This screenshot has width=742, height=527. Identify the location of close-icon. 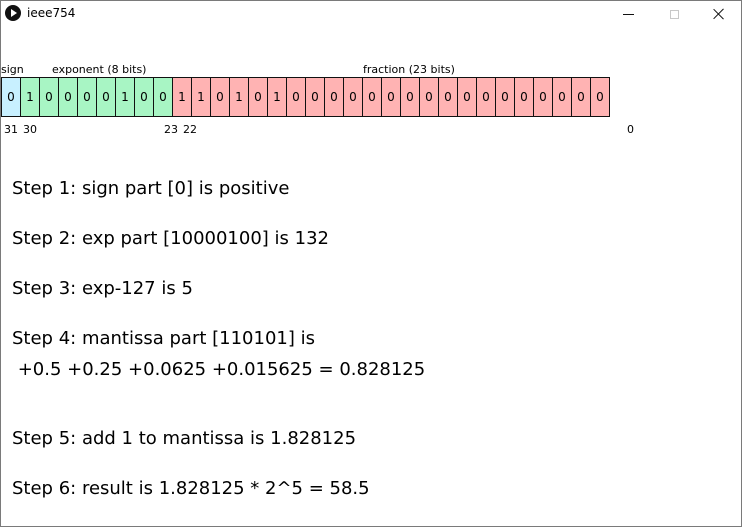
(719, 14).